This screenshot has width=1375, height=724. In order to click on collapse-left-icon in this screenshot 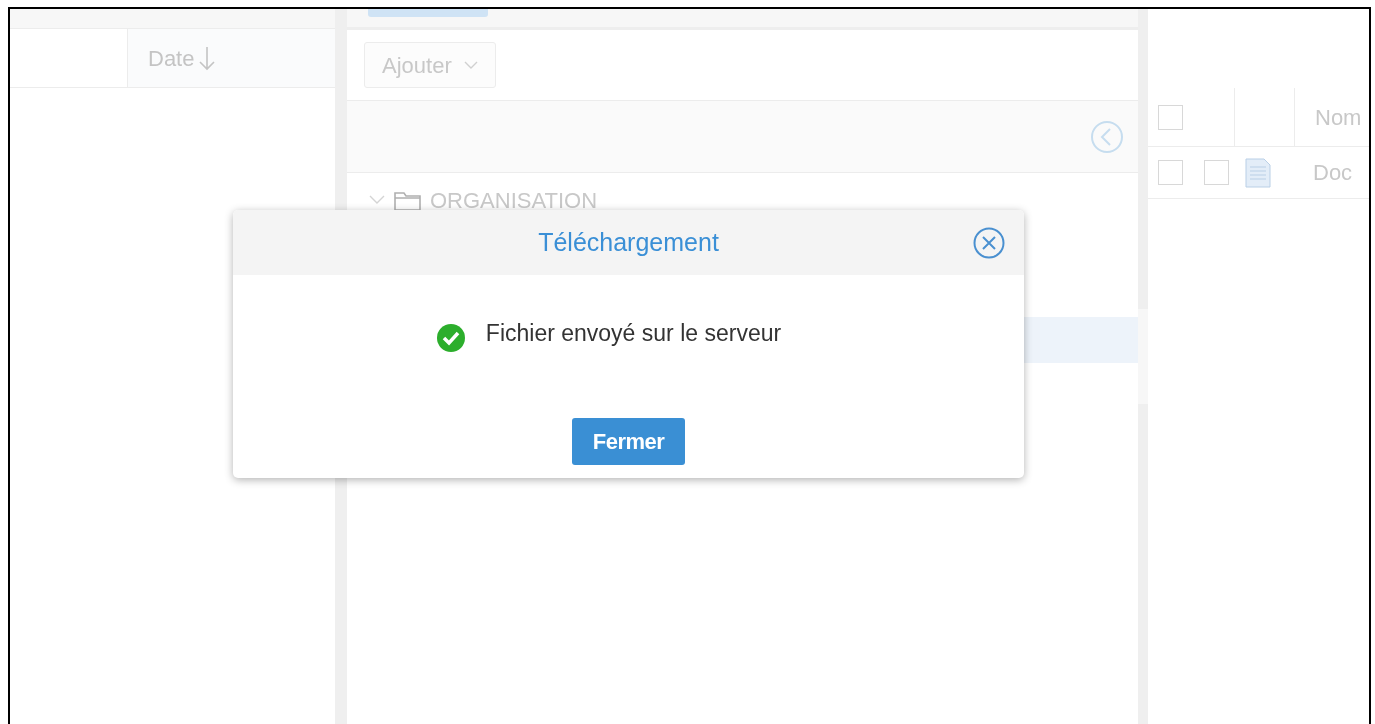, I will do `click(1107, 136)`.